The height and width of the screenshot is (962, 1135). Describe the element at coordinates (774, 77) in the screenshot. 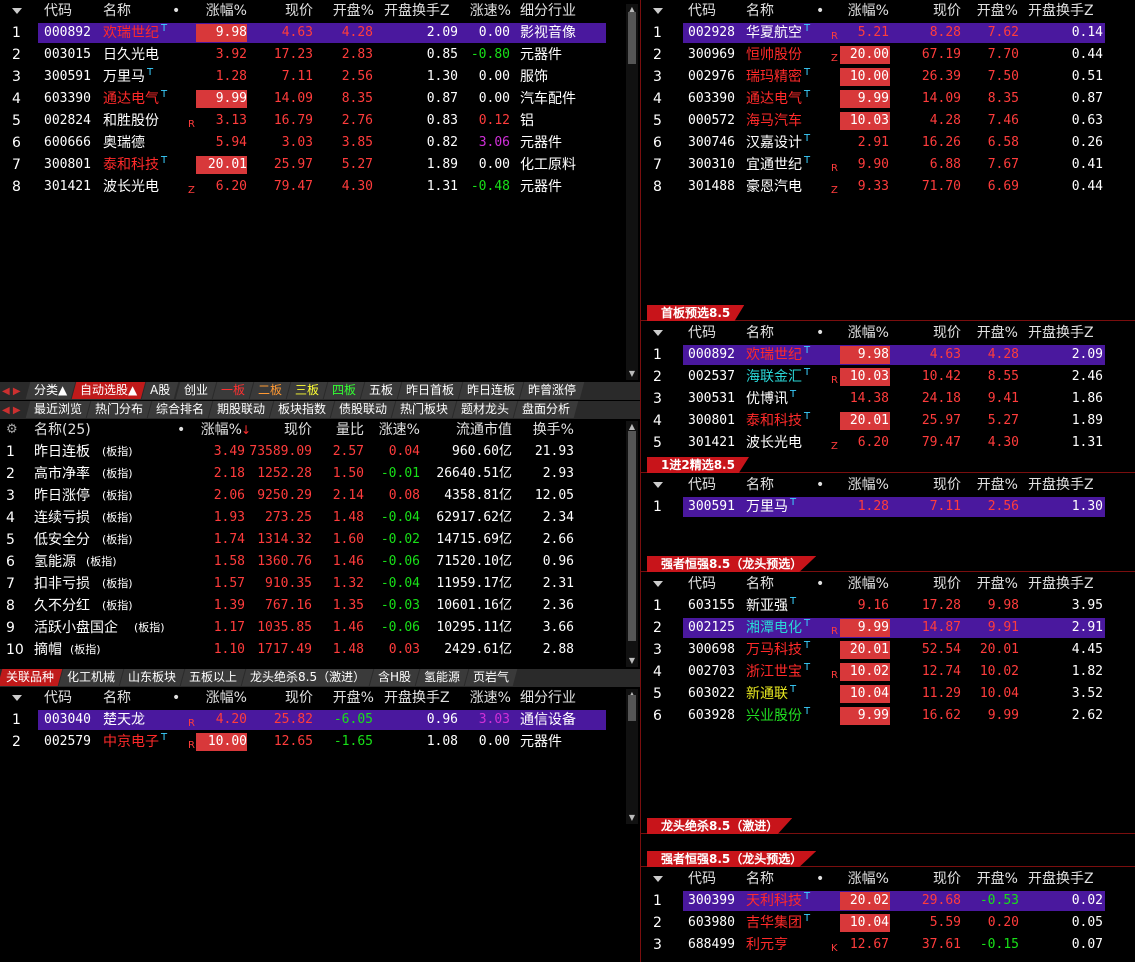

I see `stock-name: 瑞玛精密` at that location.